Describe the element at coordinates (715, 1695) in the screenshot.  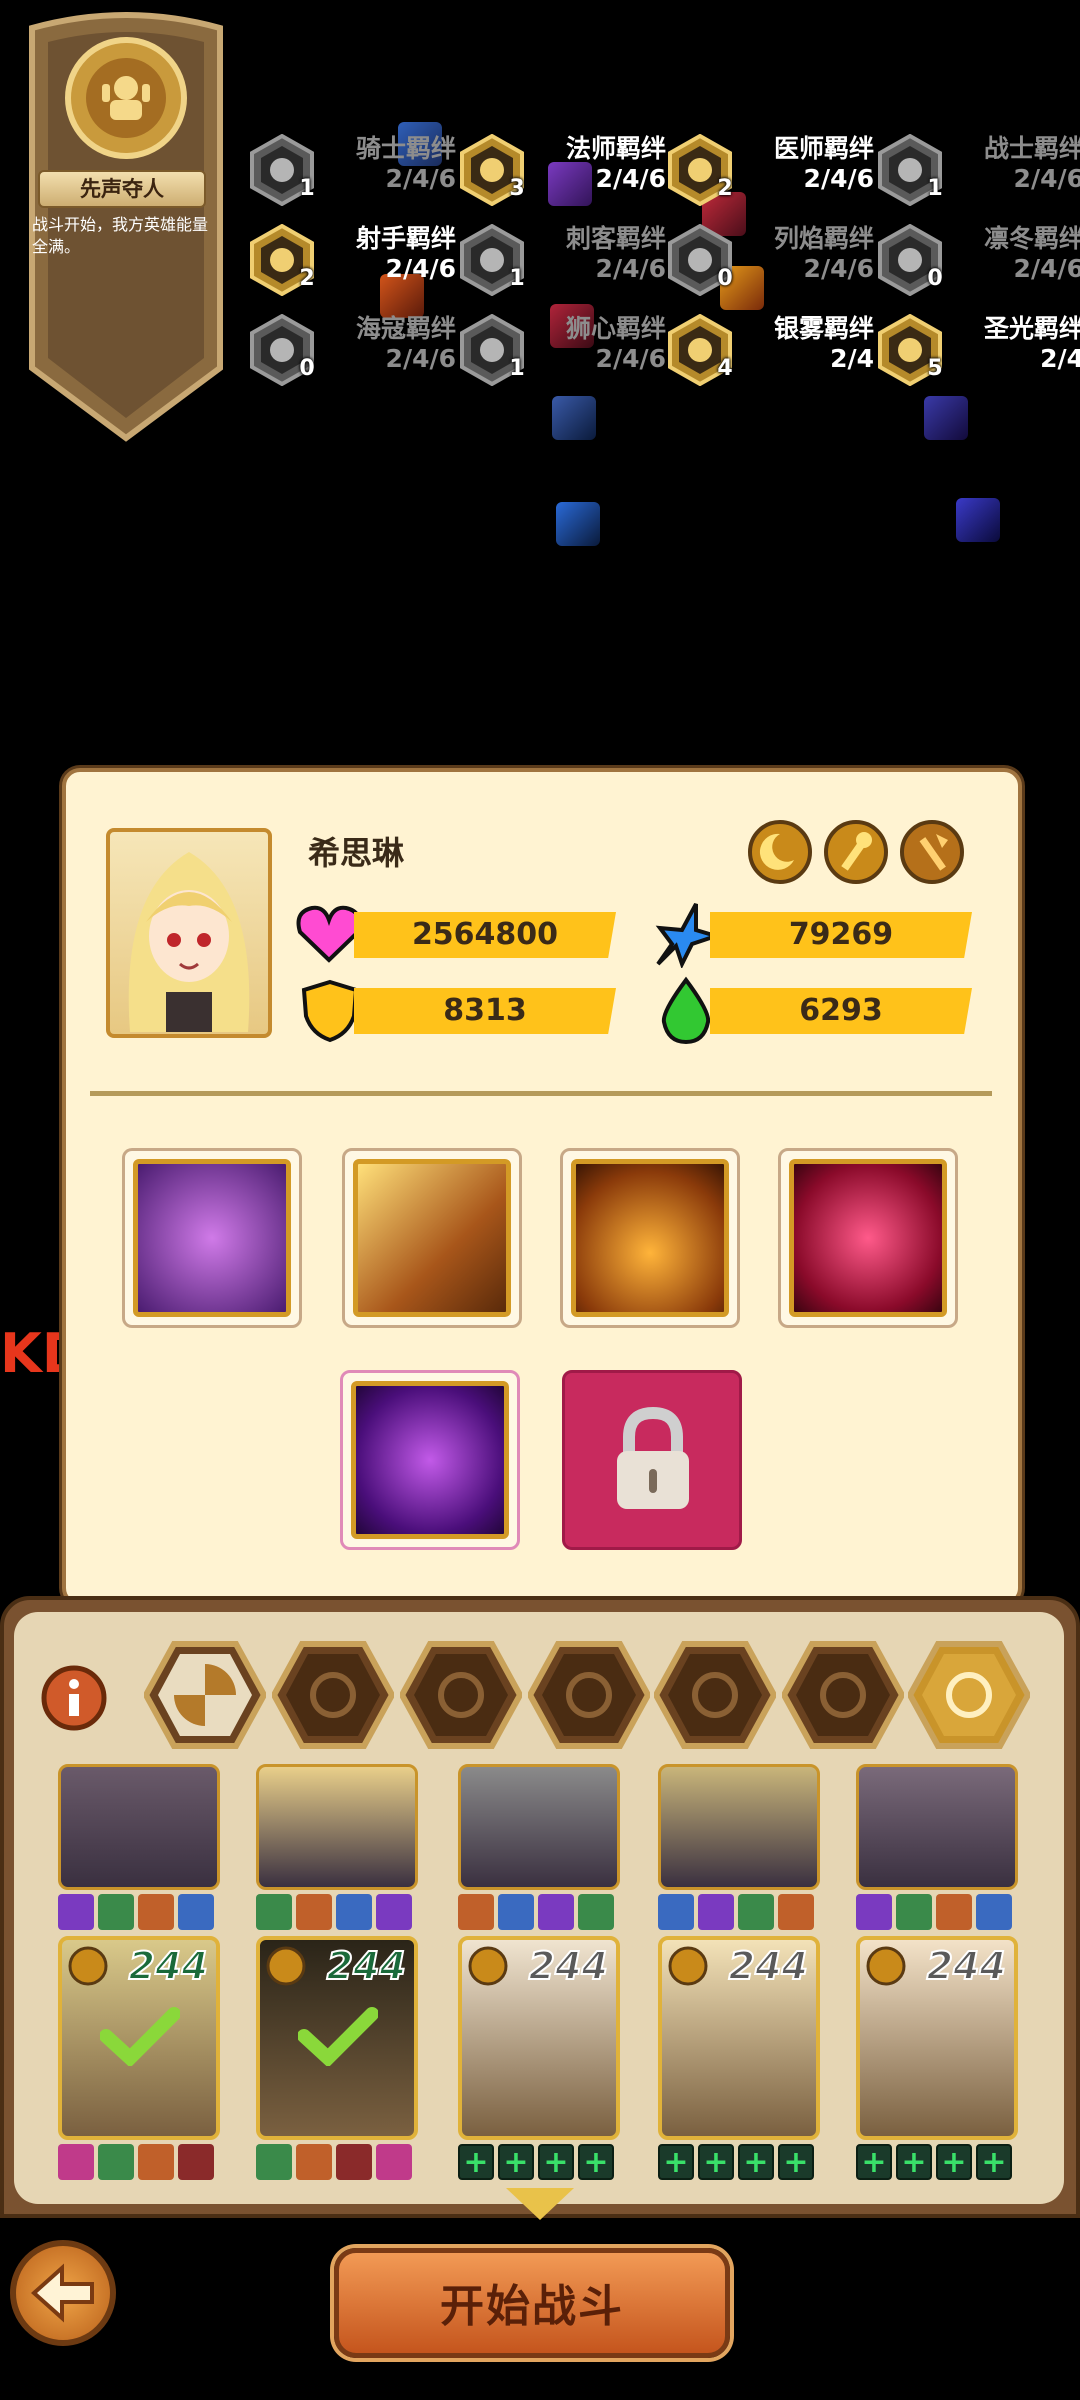
I see `tab-nature-icon` at that location.